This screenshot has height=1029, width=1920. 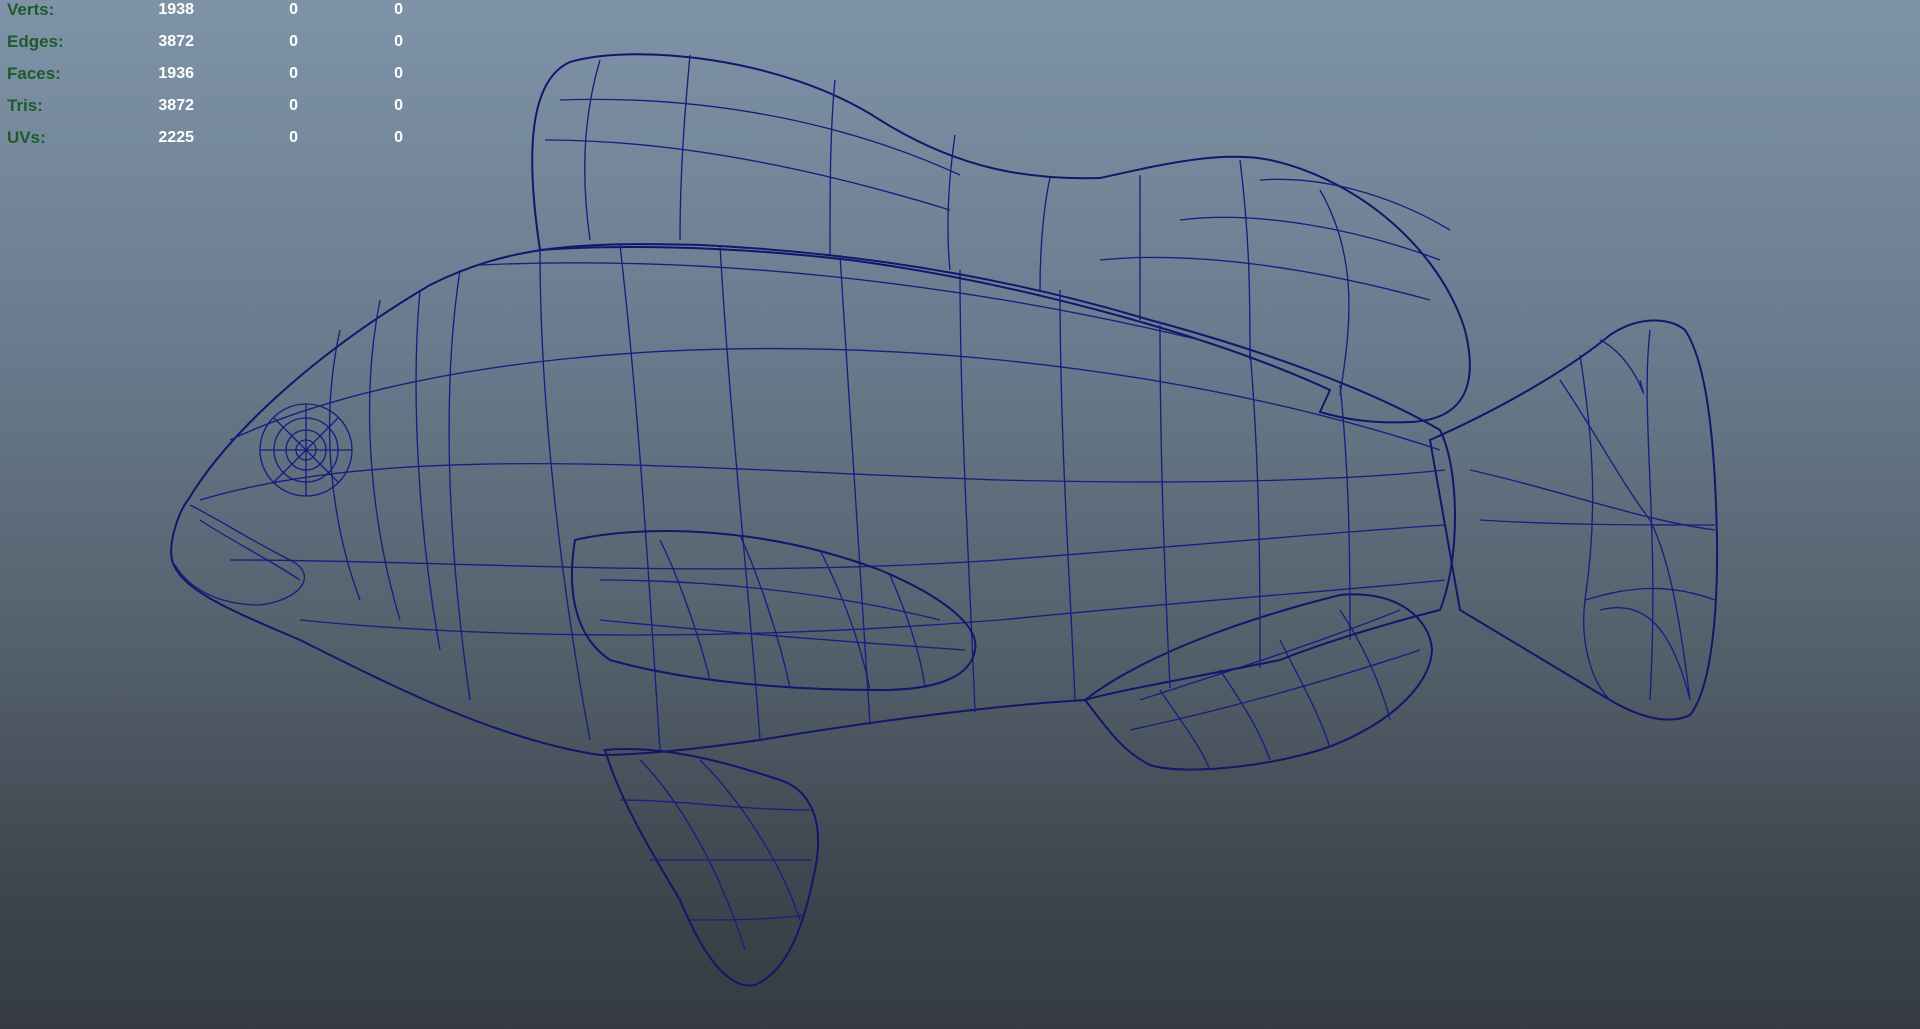 What do you see at coordinates (31, 9) in the screenshot?
I see `hud-label: Verts:` at bounding box center [31, 9].